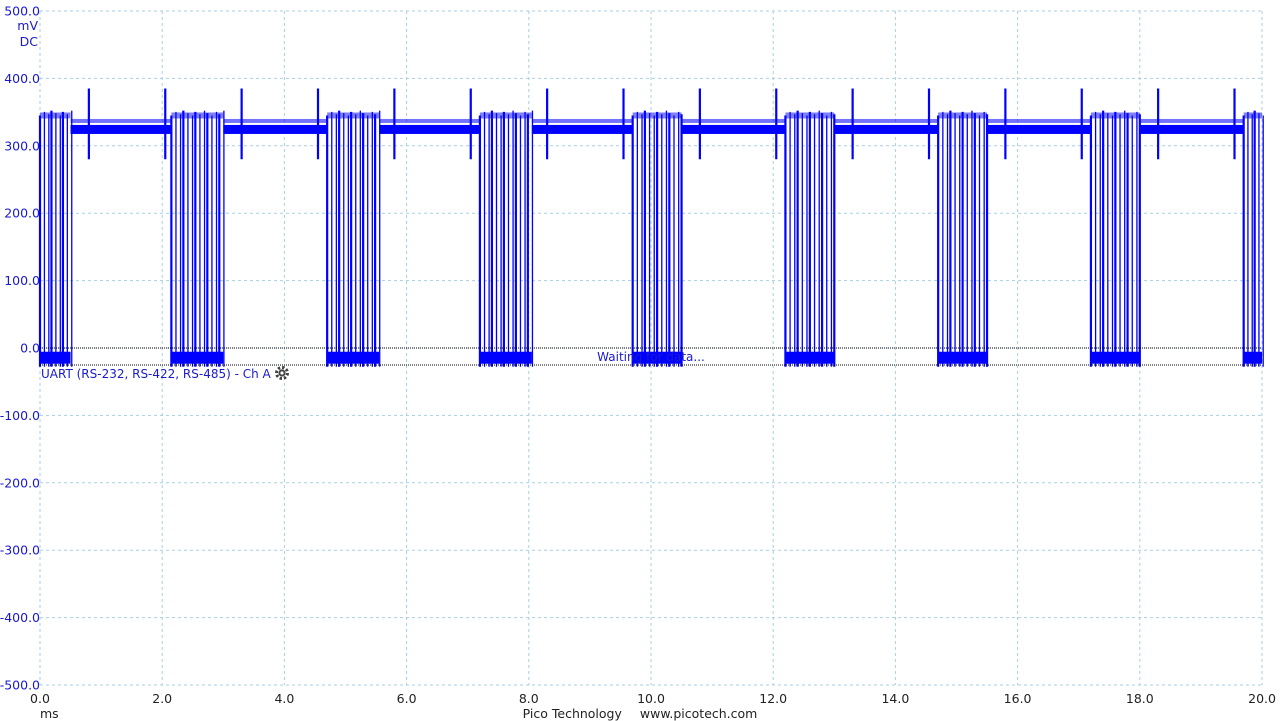 The width and height of the screenshot is (1280, 721). What do you see at coordinates (1262, 698) in the screenshot?
I see `x-tick-label: 20.0` at bounding box center [1262, 698].